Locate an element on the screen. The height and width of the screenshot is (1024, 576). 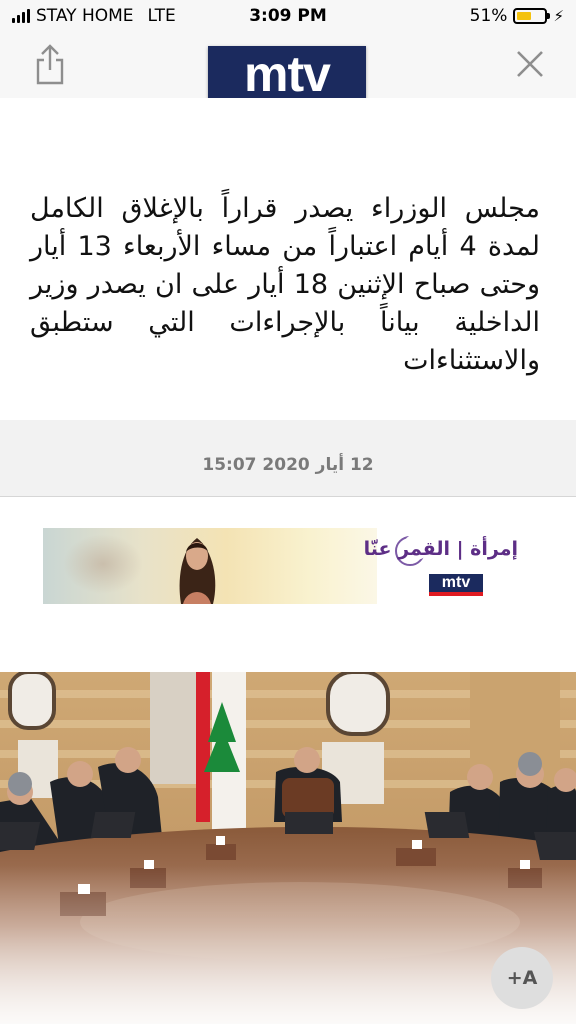
close-button is located at coordinates (530, 64).